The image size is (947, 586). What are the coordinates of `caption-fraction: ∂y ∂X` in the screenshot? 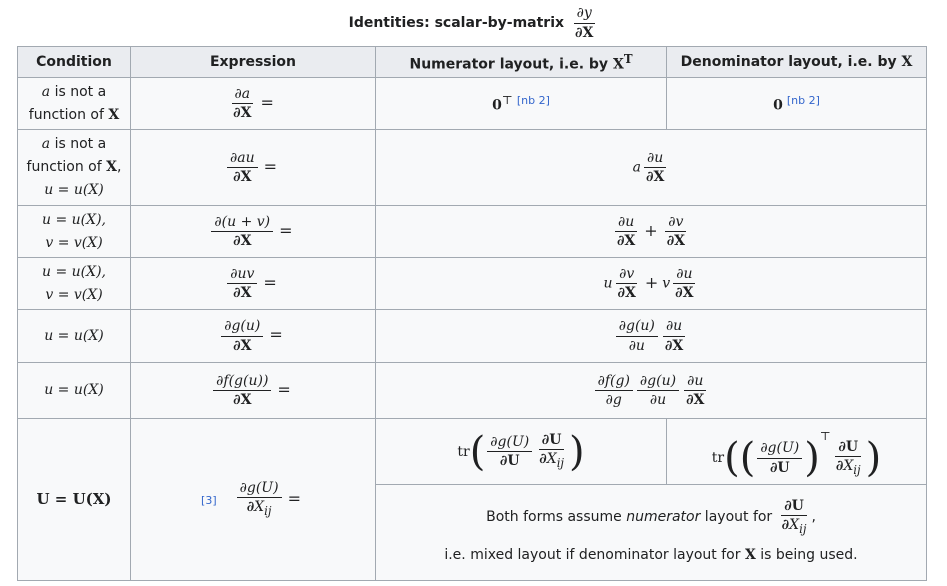 It's located at (584, 23).